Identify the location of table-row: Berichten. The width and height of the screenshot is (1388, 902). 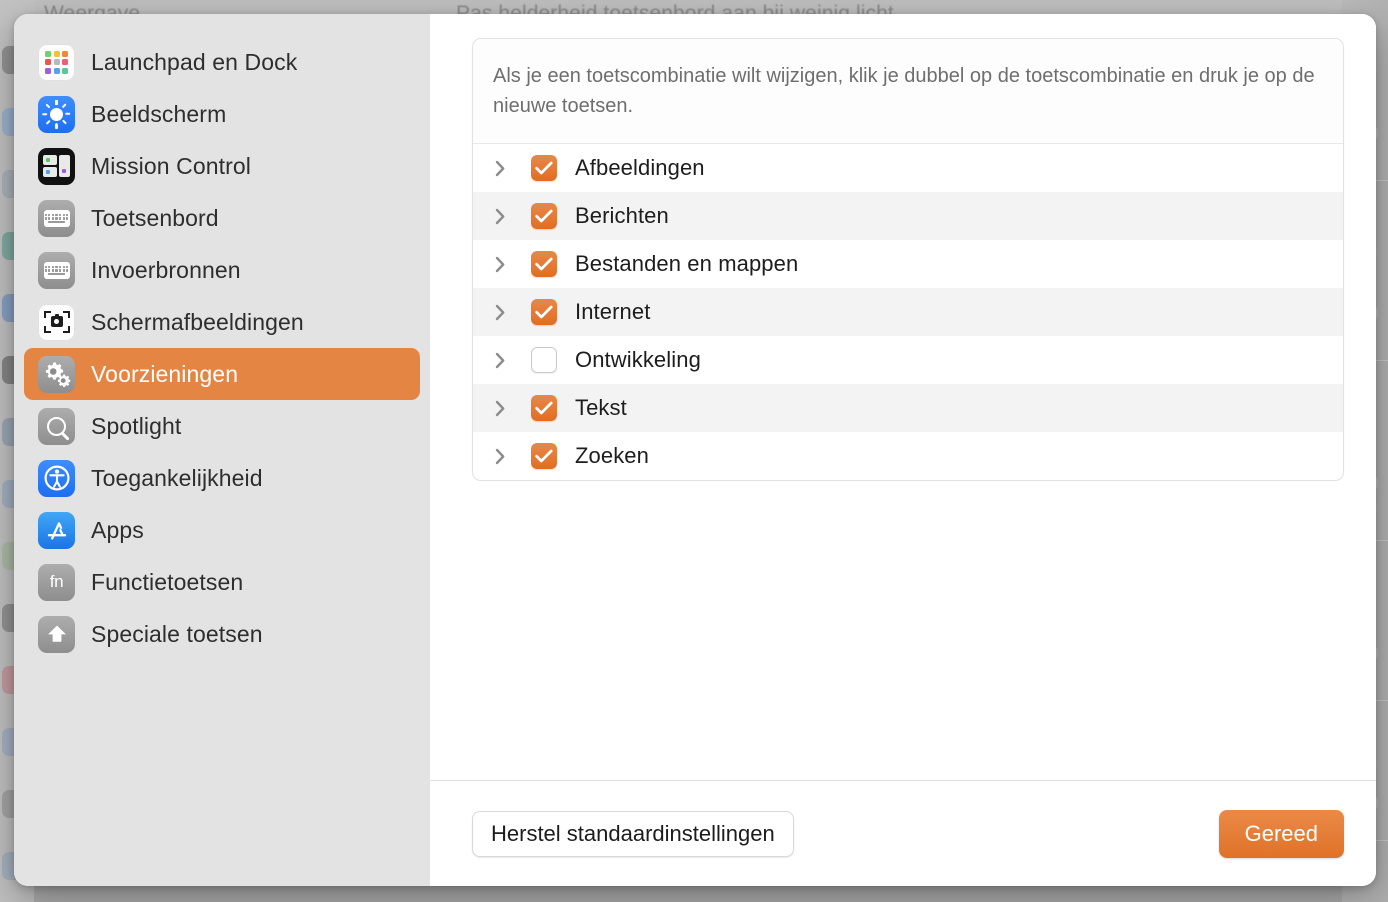
(908, 216).